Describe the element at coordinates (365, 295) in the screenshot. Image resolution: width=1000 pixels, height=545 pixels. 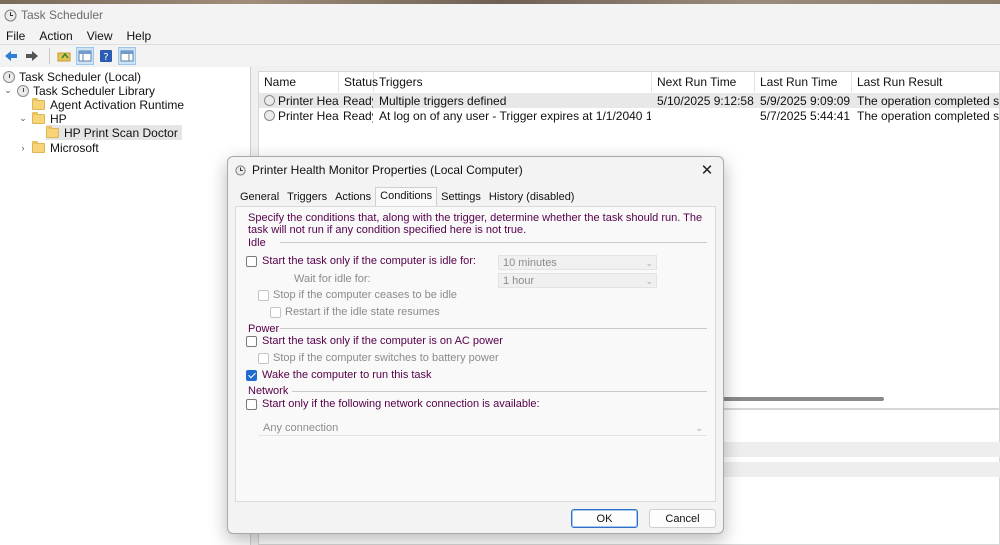
I see `stop-if-not-idle-label: Stop if the computer ceases to be idle` at that location.